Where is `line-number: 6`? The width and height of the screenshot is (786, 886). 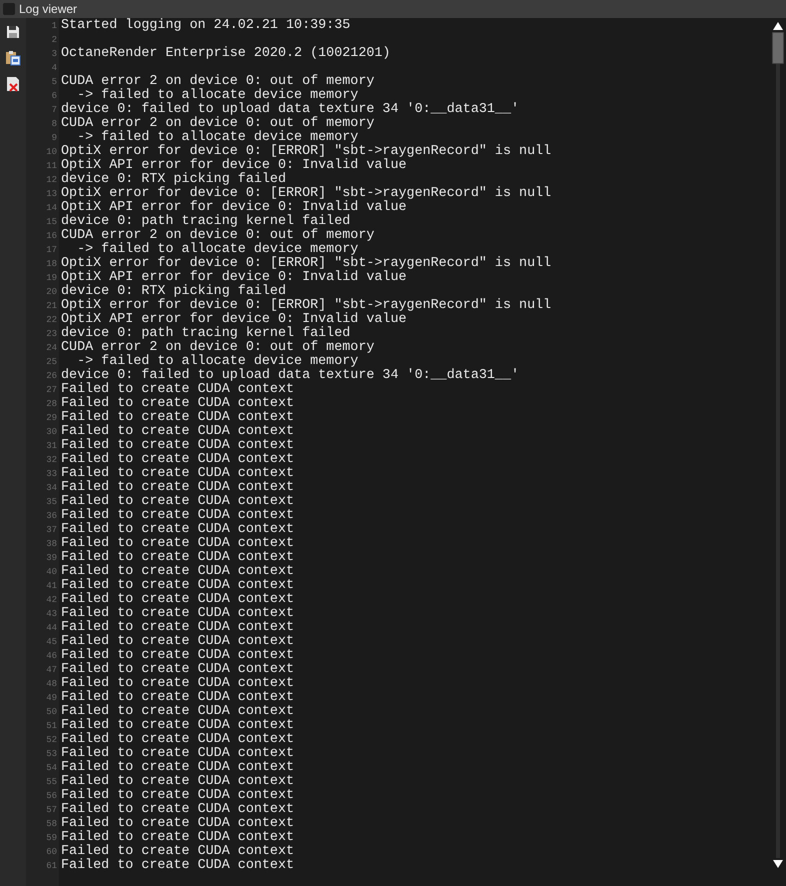 line-number: 6 is located at coordinates (54, 96).